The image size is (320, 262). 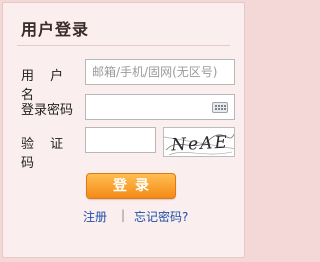 What do you see at coordinates (123, 45) in the screenshot?
I see `title-divider` at bounding box center [123, 45].